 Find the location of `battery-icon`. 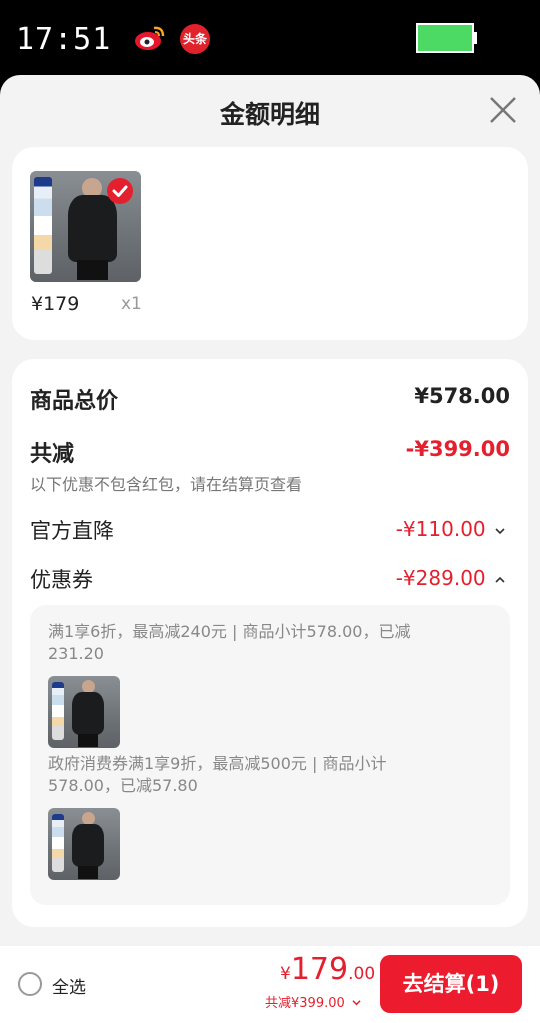

battery-icon is located at coordinates (446, 38).